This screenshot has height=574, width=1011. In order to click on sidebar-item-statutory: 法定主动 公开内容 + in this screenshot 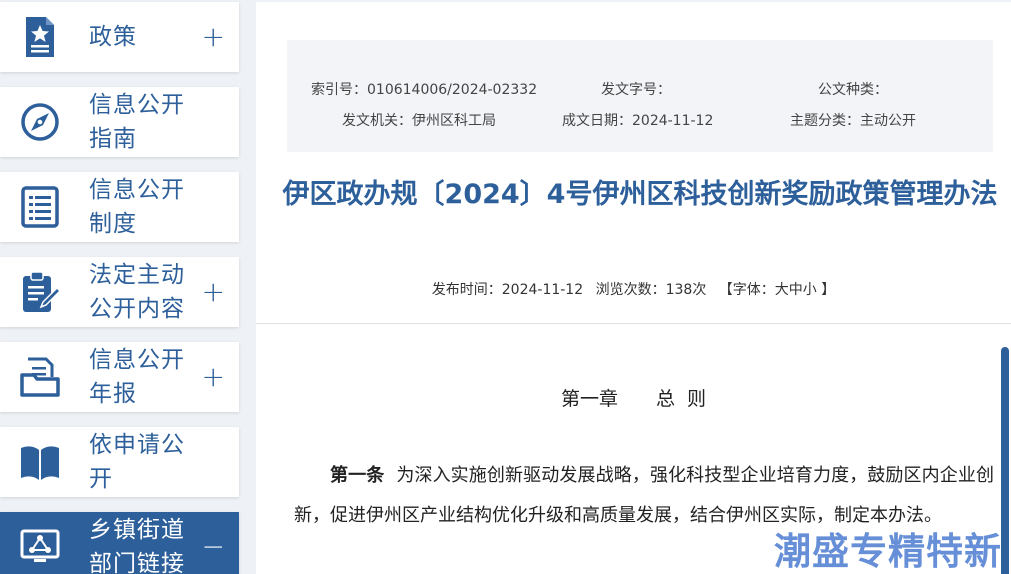, I will do `click(119, 292)`.